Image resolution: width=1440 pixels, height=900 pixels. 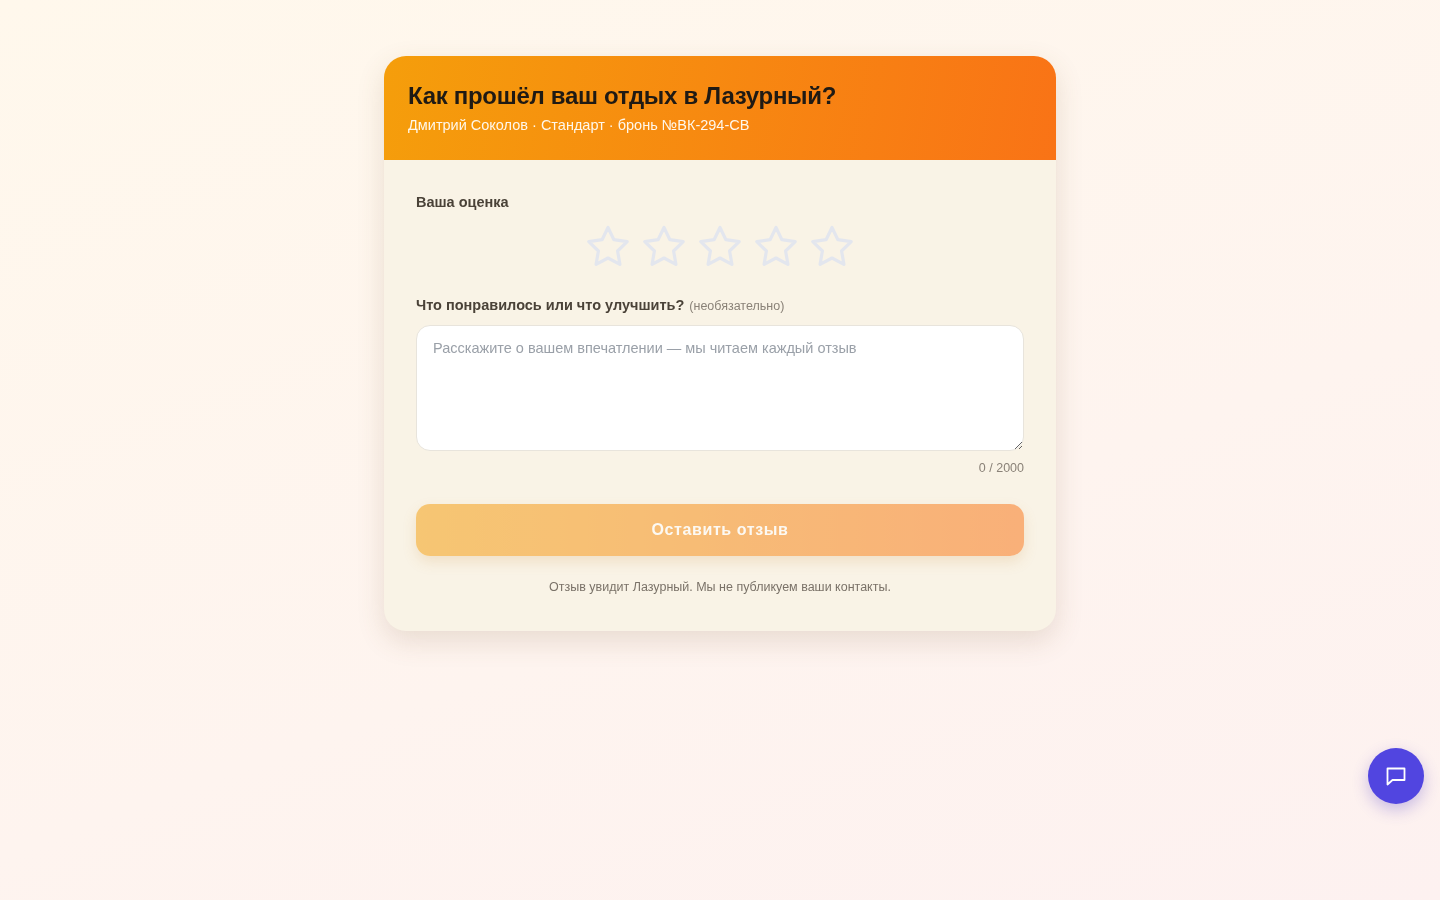 I want to click on card-title: Как прошёл ваш отдых в Лазурный?, so click(x=623, y=96).